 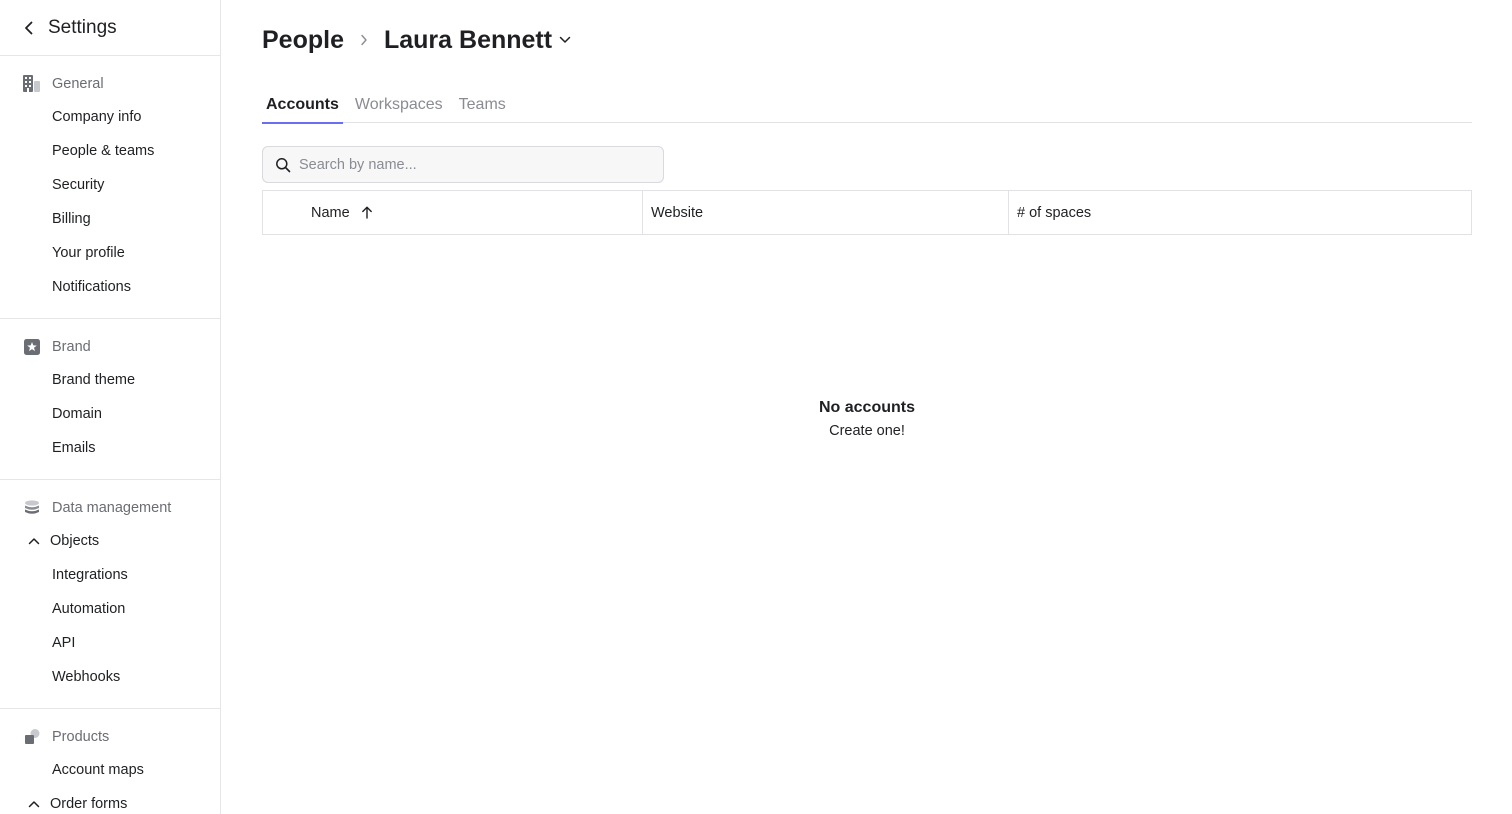 I want to click on section-header-general: General, so click(x=110, y=84).